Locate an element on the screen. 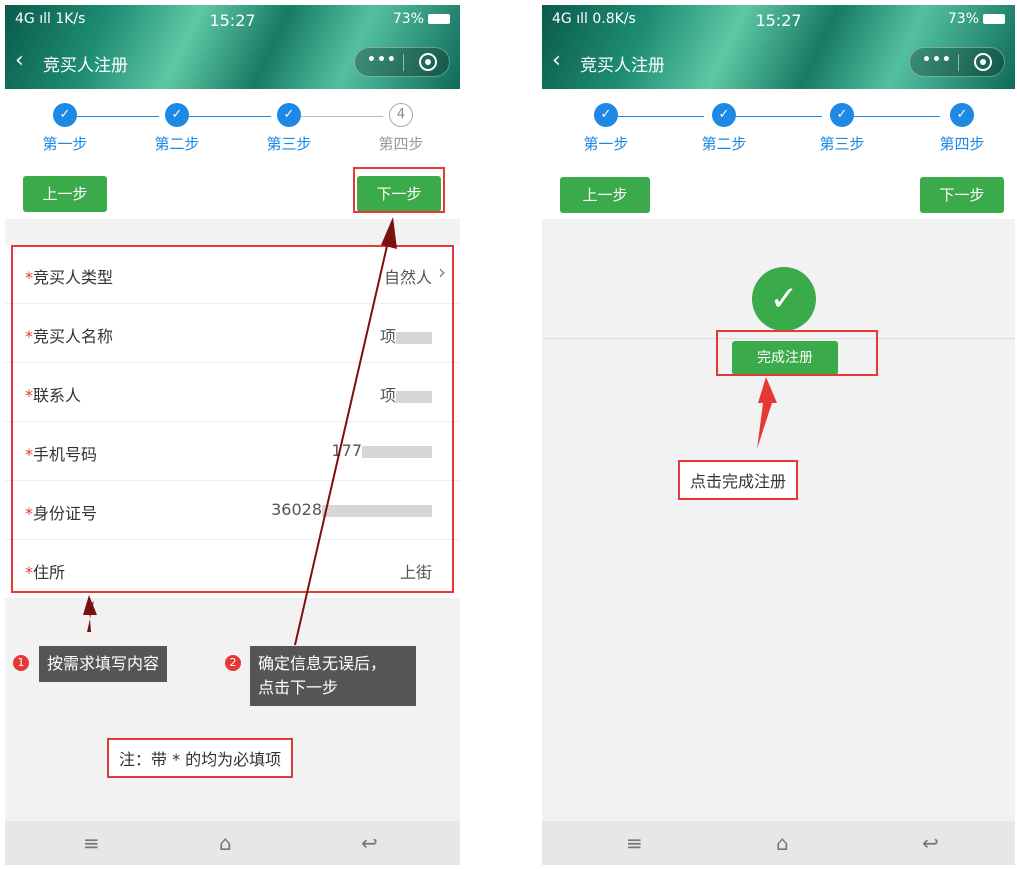  status-bar: 4G ıll 0.8K/s 15:27 73% is located at coordinates (778, 21).